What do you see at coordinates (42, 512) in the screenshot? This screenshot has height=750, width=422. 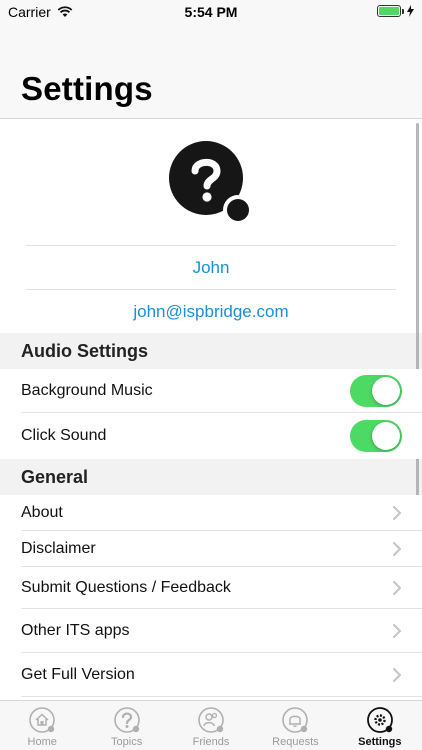 I see `about-label: About` at bounding box center [42, 512].